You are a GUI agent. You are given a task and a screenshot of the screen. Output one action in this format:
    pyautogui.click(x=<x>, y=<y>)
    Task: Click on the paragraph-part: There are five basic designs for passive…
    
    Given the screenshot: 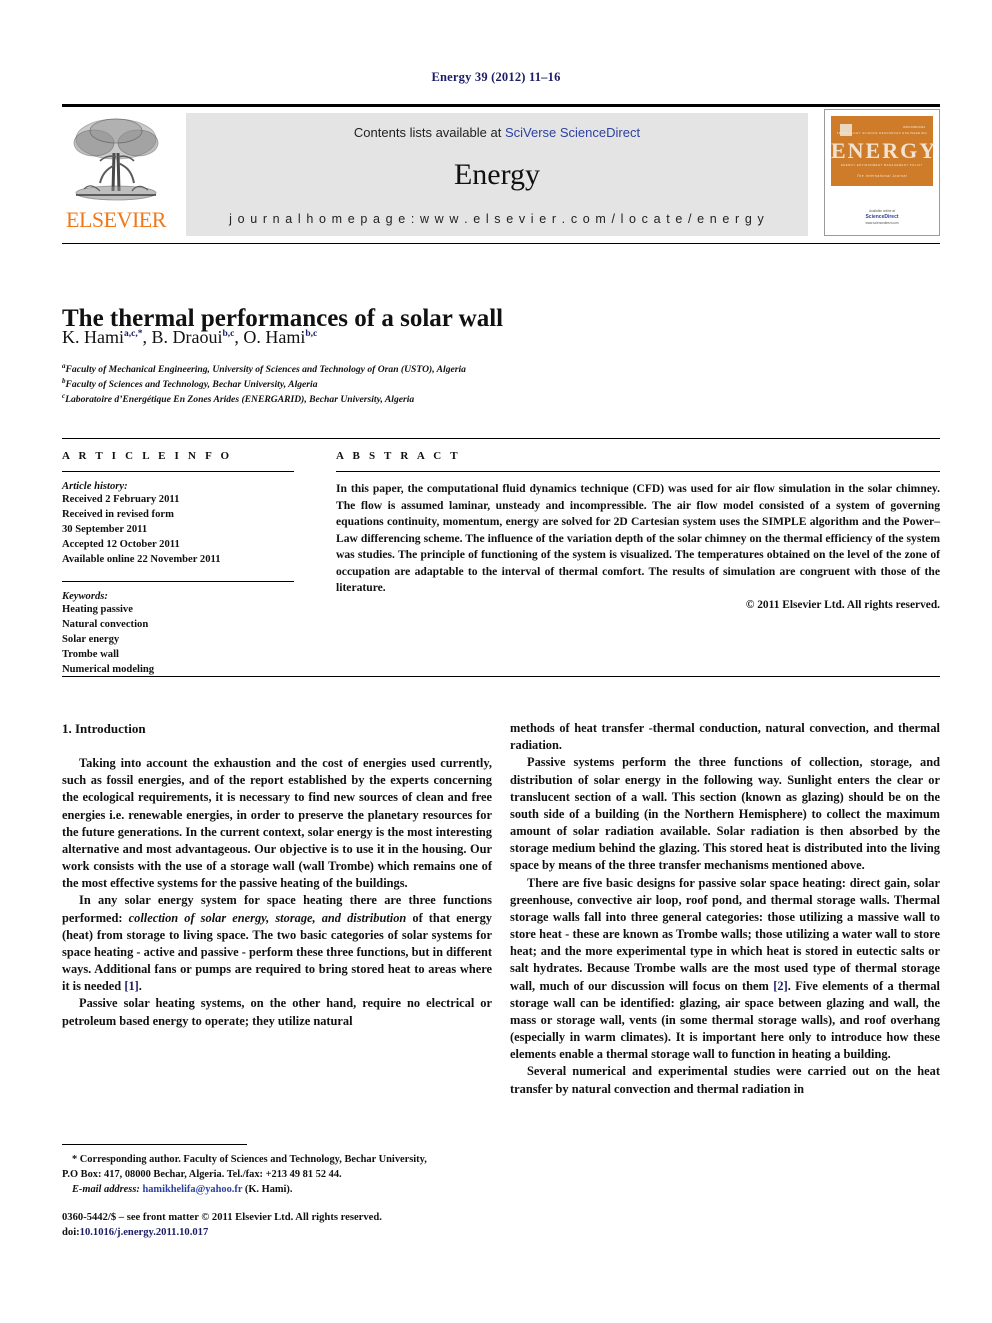 What is the action you would take?
    pyautogui.click(x=725, y=934)
    